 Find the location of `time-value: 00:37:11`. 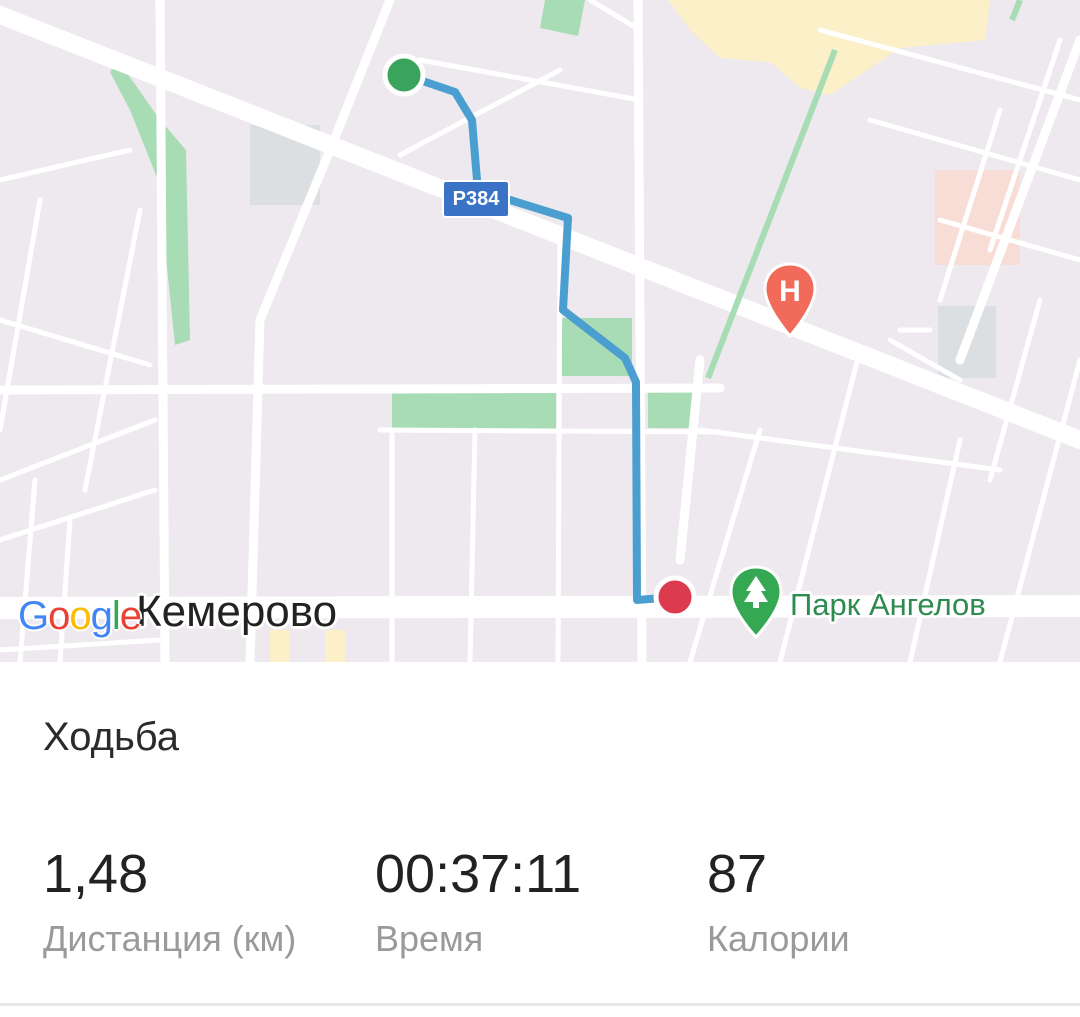

time-value: 00:37:11 is located at coordinates (478, 874).